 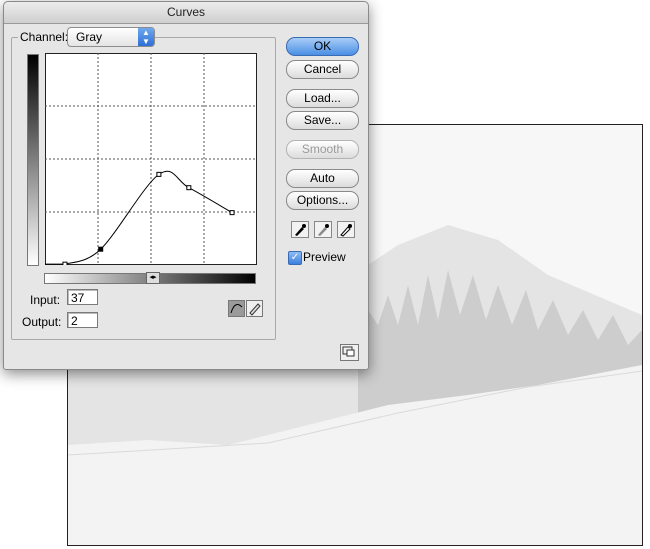 I want to click on cancel-button: Cancel, so click(x=322, y=69).